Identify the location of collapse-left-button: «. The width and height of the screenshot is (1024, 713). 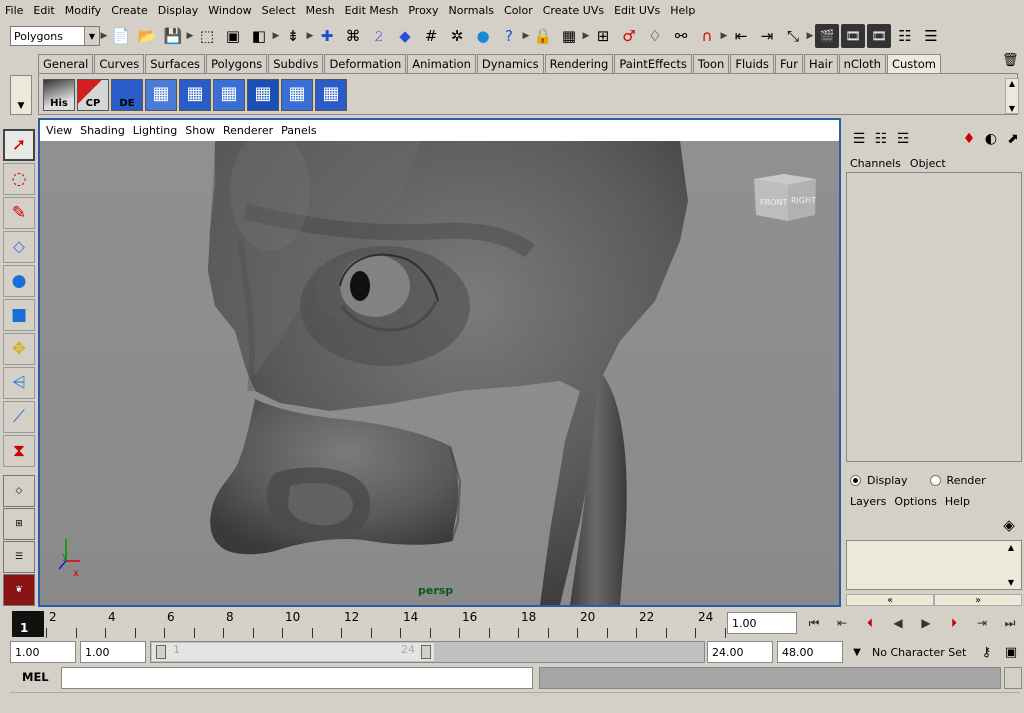
(890, 600).